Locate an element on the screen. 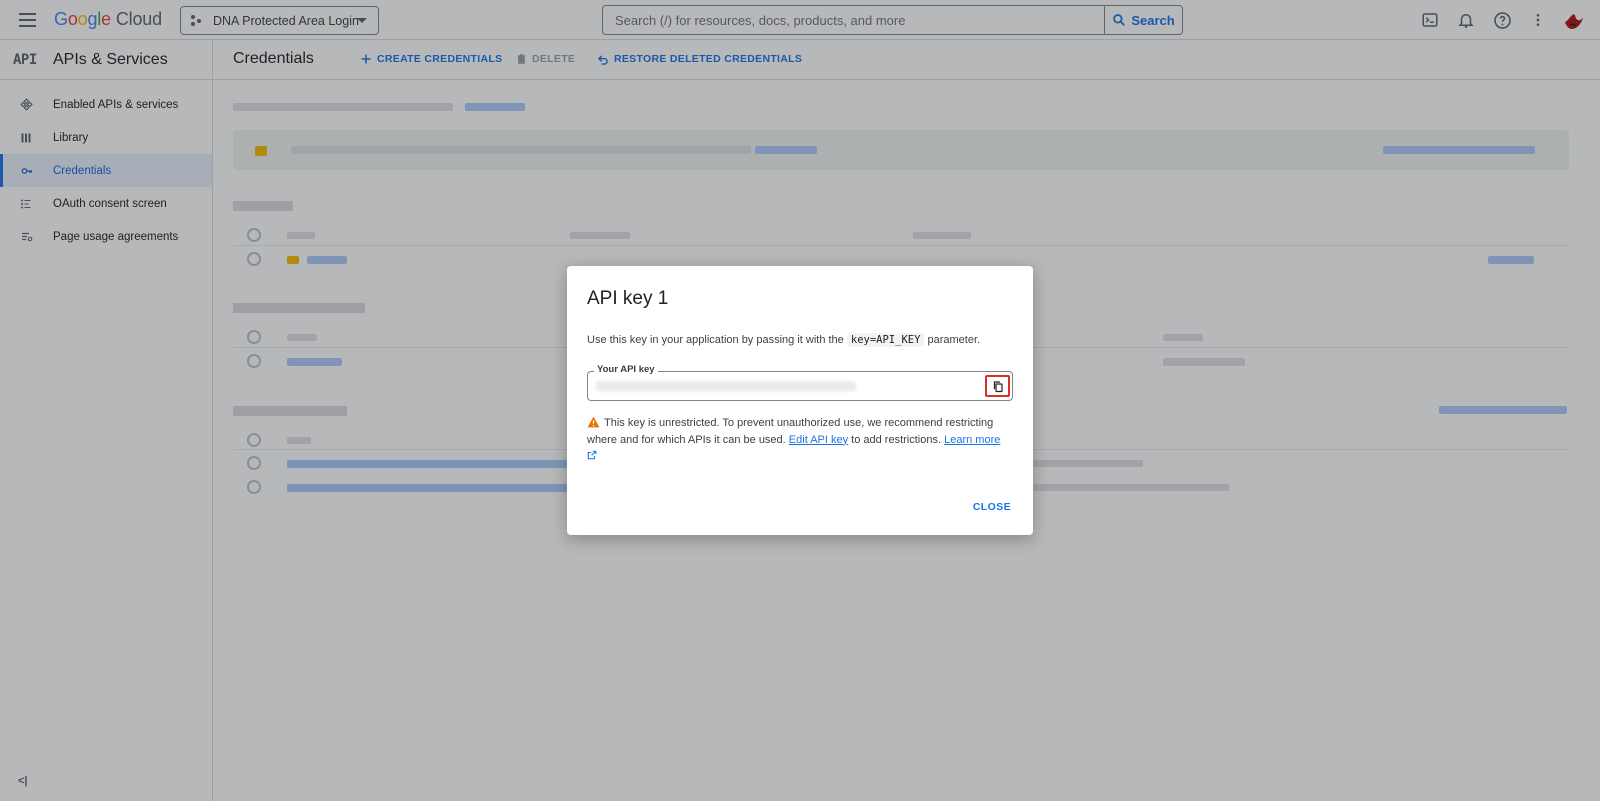  warning-text-mid: to add restrictions. is located at coordinates (896, 439).